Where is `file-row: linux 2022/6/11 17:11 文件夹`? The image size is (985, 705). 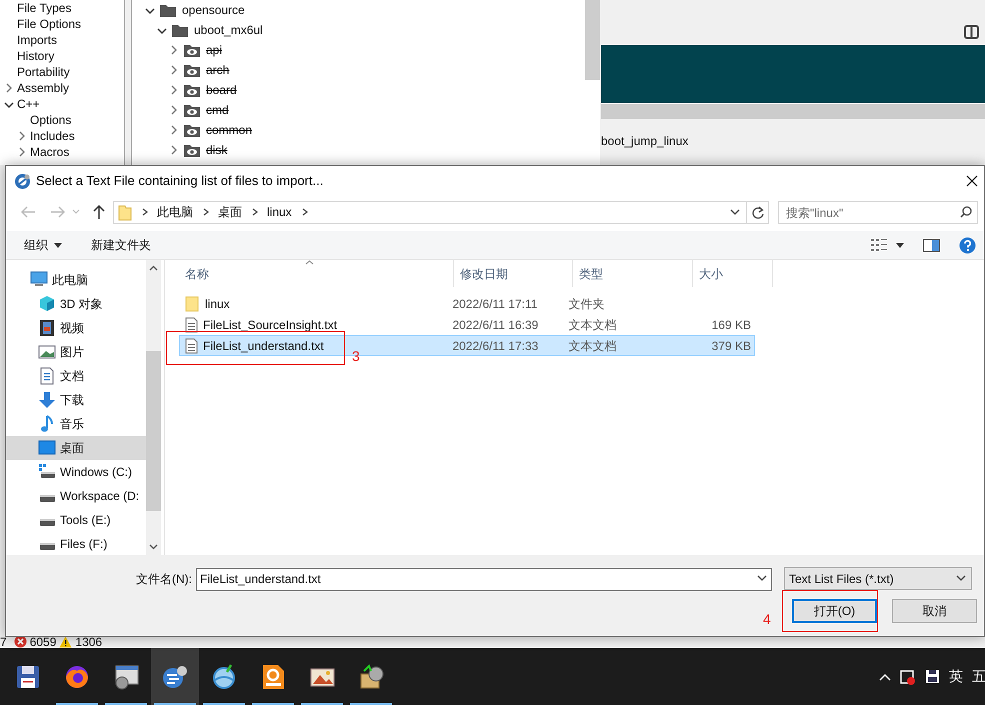 file-row: linux 2022/6/11 17:11 文件夹 is located at coordinates (467, 303).